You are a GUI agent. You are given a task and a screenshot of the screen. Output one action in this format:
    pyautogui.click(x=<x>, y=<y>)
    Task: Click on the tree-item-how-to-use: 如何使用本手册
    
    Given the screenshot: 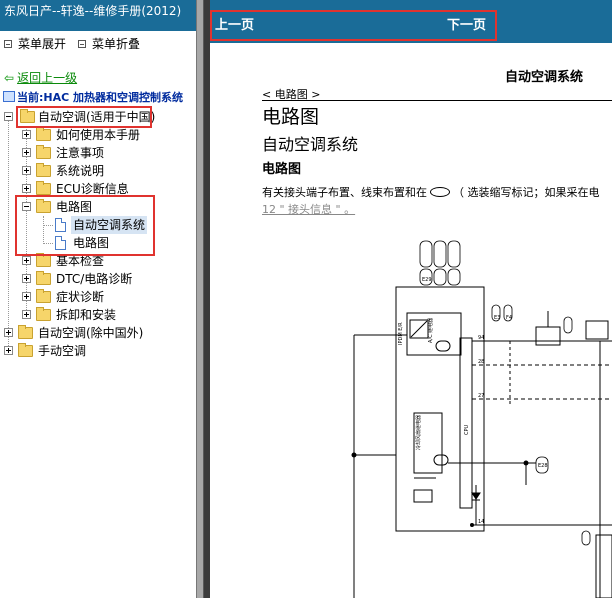 What is the action you would take?
    pyautogui.click(x=98, y=135)
    